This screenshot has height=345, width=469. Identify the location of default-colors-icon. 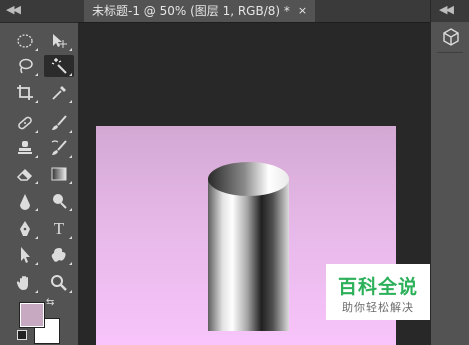
(22, 335).